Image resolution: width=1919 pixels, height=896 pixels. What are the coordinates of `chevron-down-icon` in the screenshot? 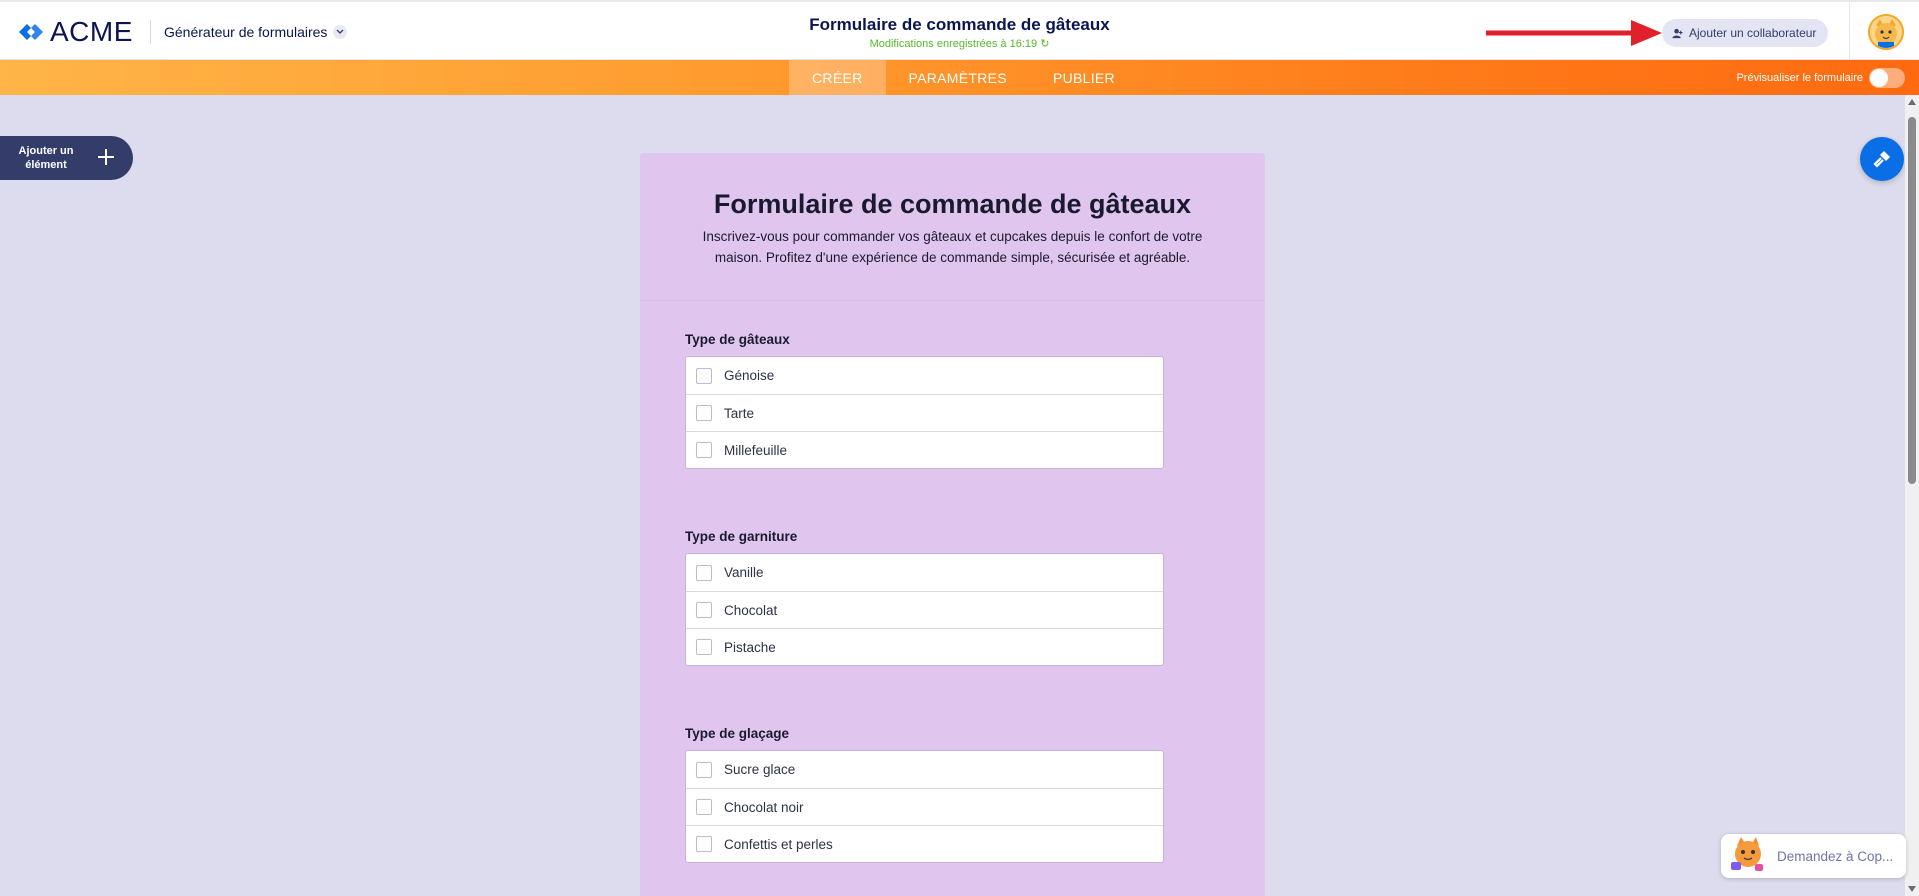 It's located at (340, 32).